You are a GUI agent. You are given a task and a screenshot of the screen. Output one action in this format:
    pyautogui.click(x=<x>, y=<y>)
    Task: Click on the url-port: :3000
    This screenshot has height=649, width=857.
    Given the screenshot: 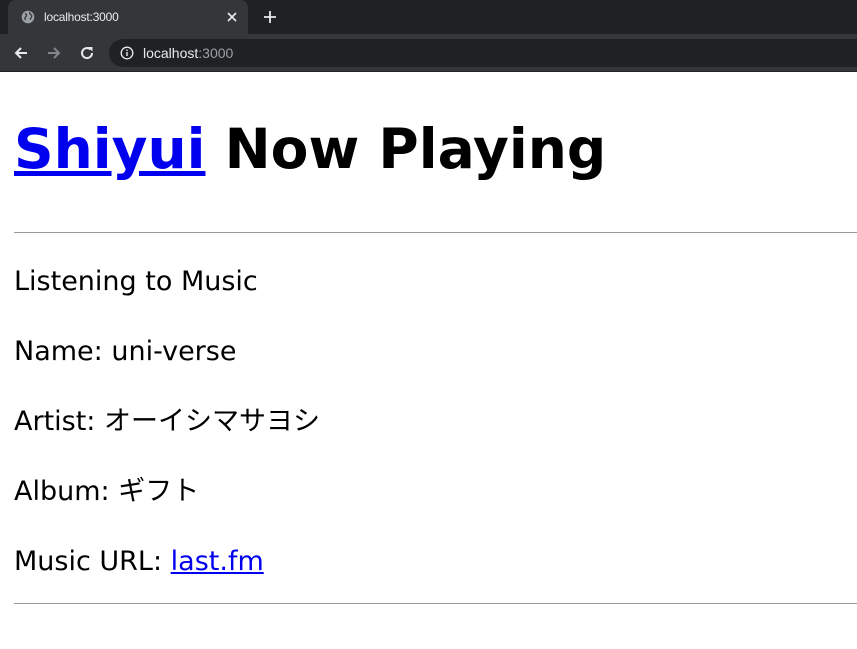 What is the action you would take?
    pyautogui.click(x=216, y=52)
    